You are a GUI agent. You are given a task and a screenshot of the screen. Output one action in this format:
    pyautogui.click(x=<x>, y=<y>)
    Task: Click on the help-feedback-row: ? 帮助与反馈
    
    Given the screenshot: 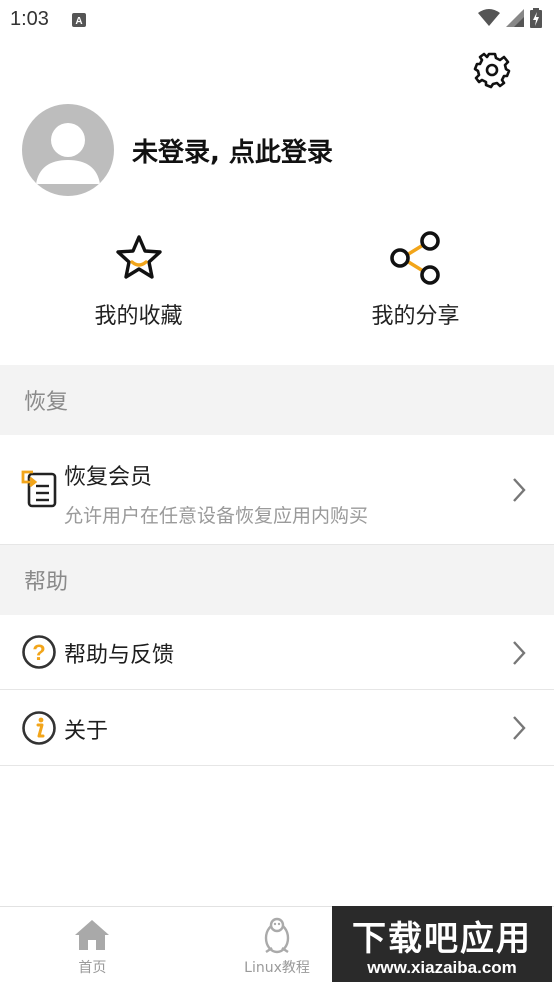 What is the action you would take?
    pyautogui.click(x=277, y=652)
    